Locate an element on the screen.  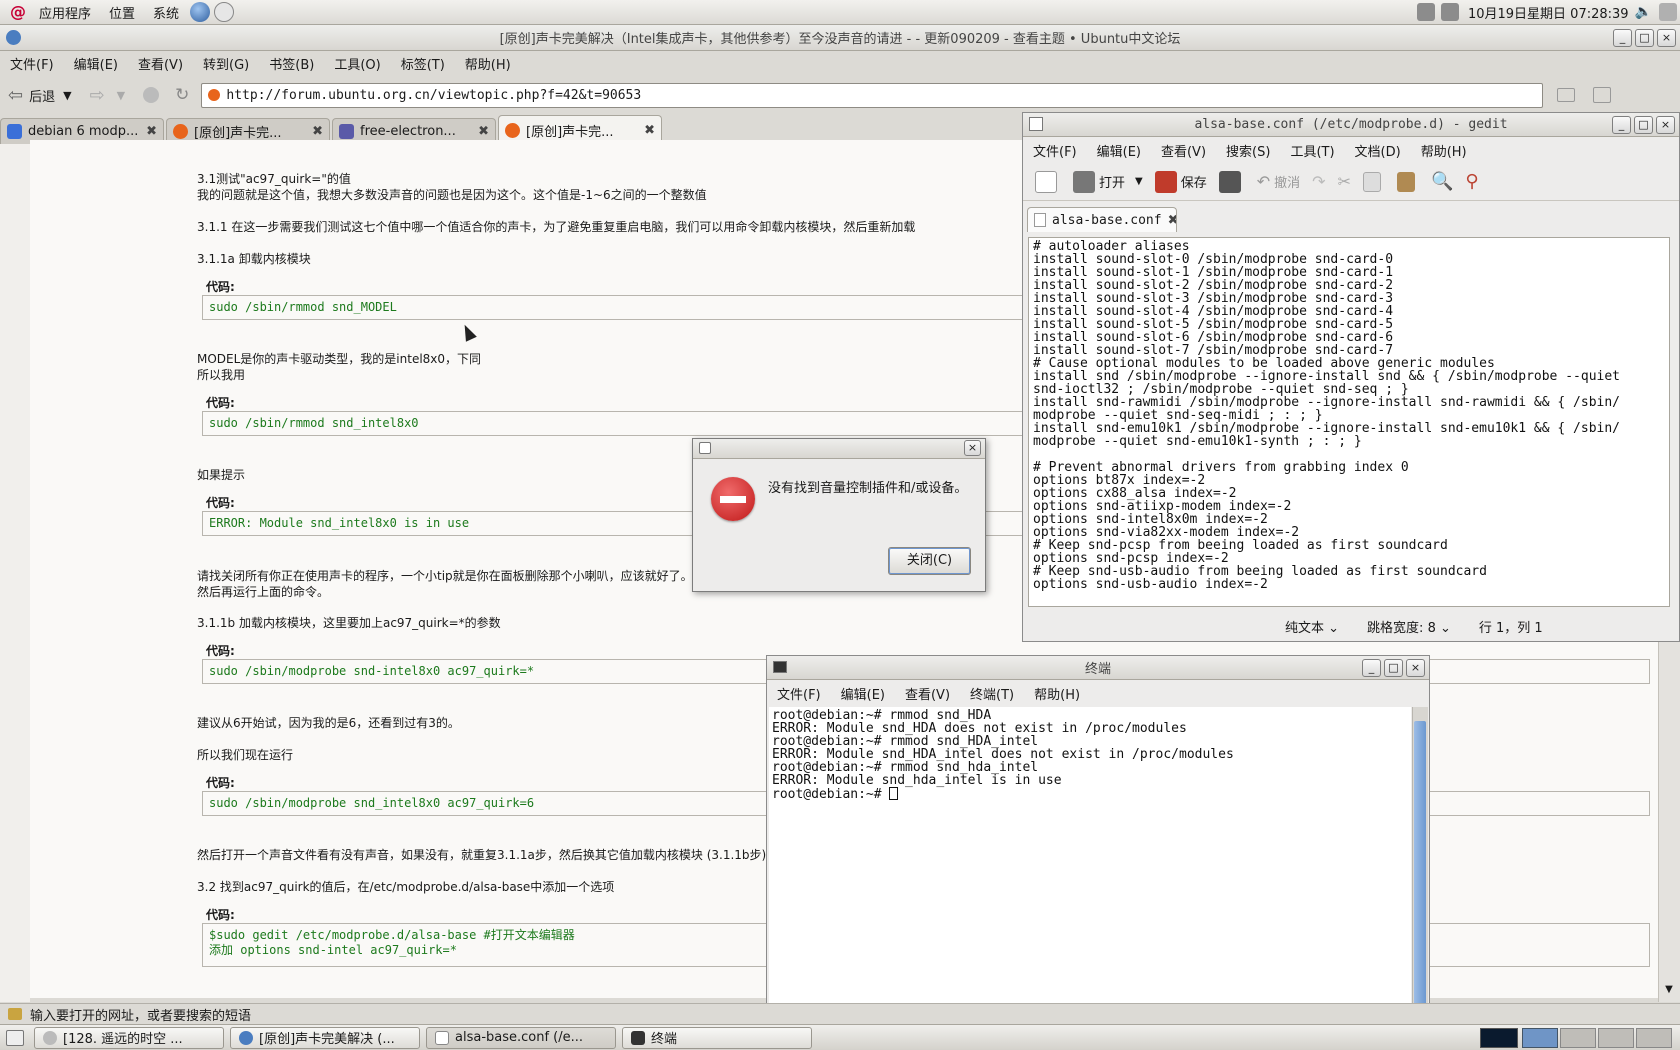
mail-launcher-icon is located at coordinates (224, 12).